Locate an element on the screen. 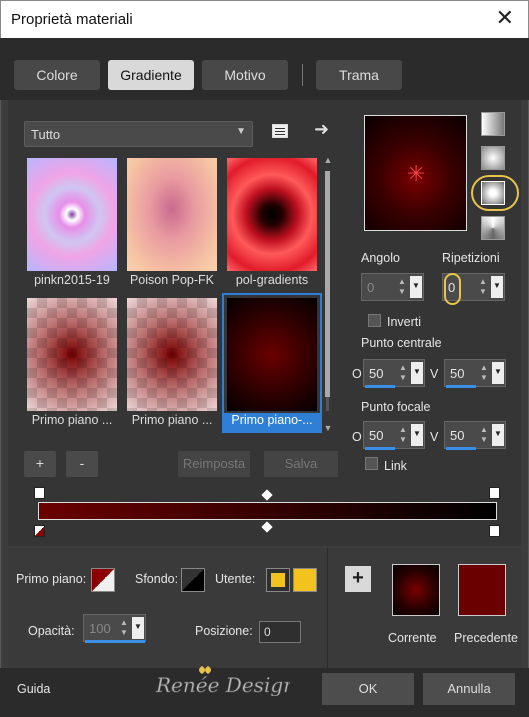 The height and width of the screenshot is (717, 529). center-h-label: O is located at coordinates (357, 374).